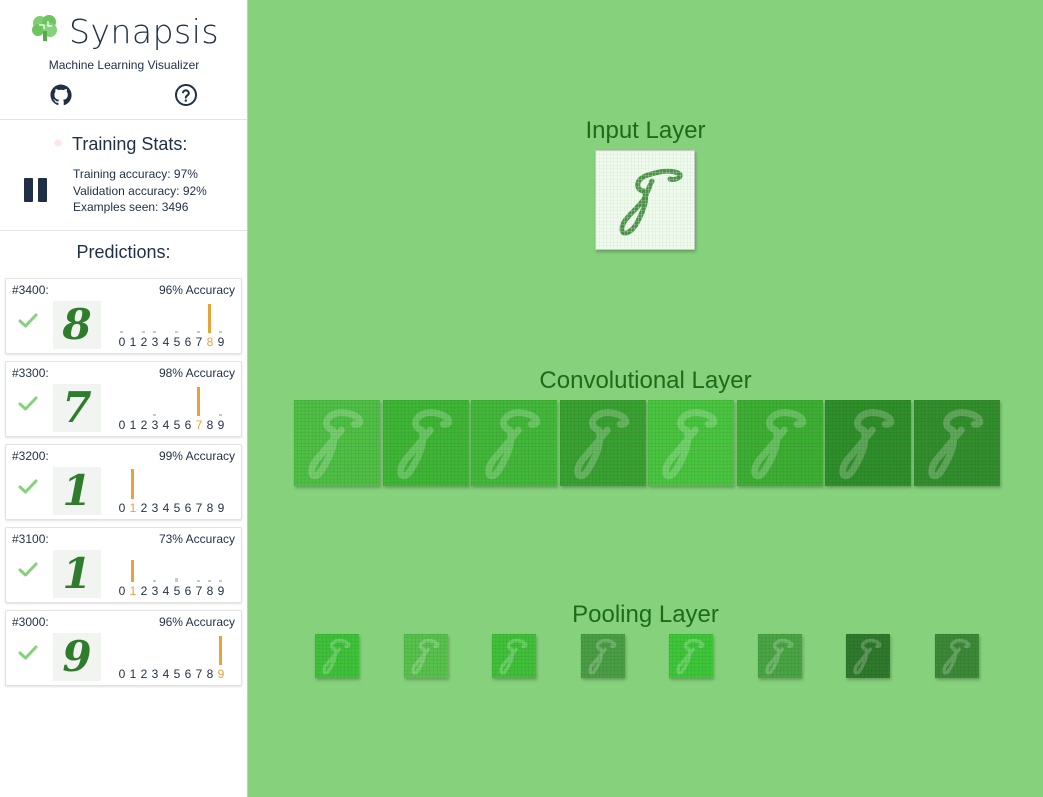 This screenshot has width=1043, height=797. Describe the element at coordinates (30, 539) in the screenshot. I see `prediction-id: #3100:` at that location.